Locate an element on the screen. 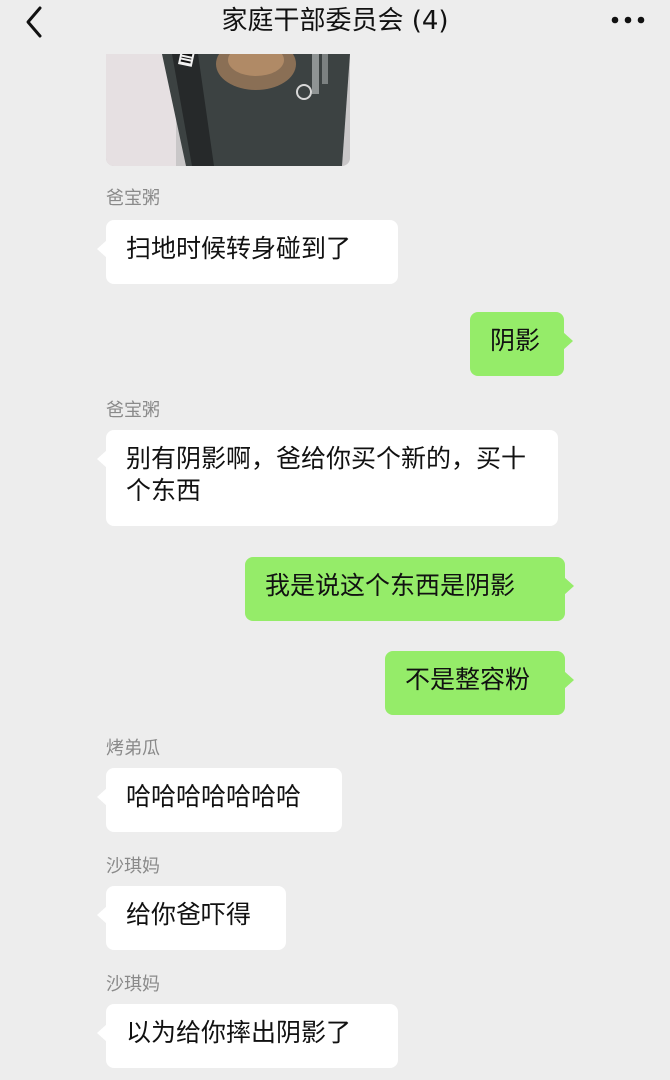 Image resolution: width=670 pixels, height=1080 pixels. message-bubble-outgoing: 阴影 is located at coordinates (521, 344).